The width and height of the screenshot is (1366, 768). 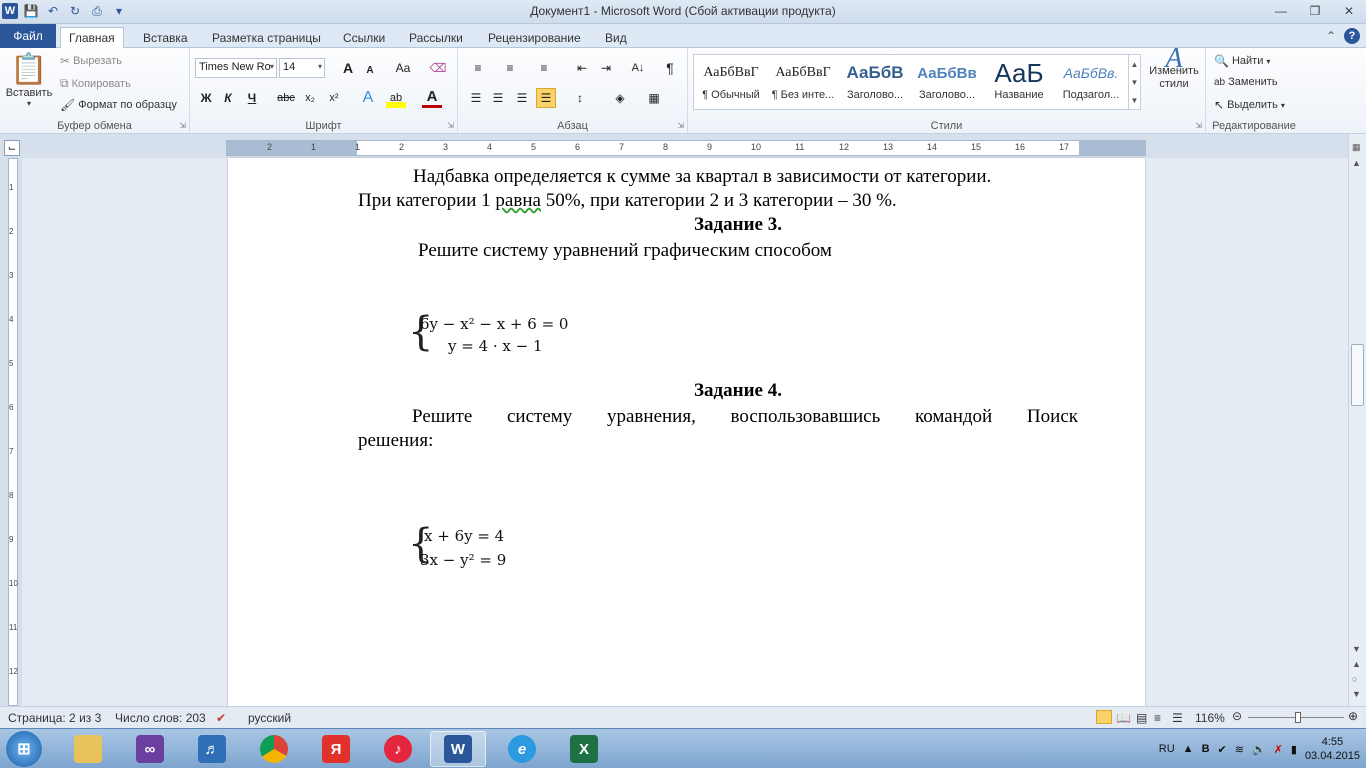 What do you see at coordinates (206, 98) in the screenshot?
I see `bold-button: Ж` at bounding box center [206, 98].